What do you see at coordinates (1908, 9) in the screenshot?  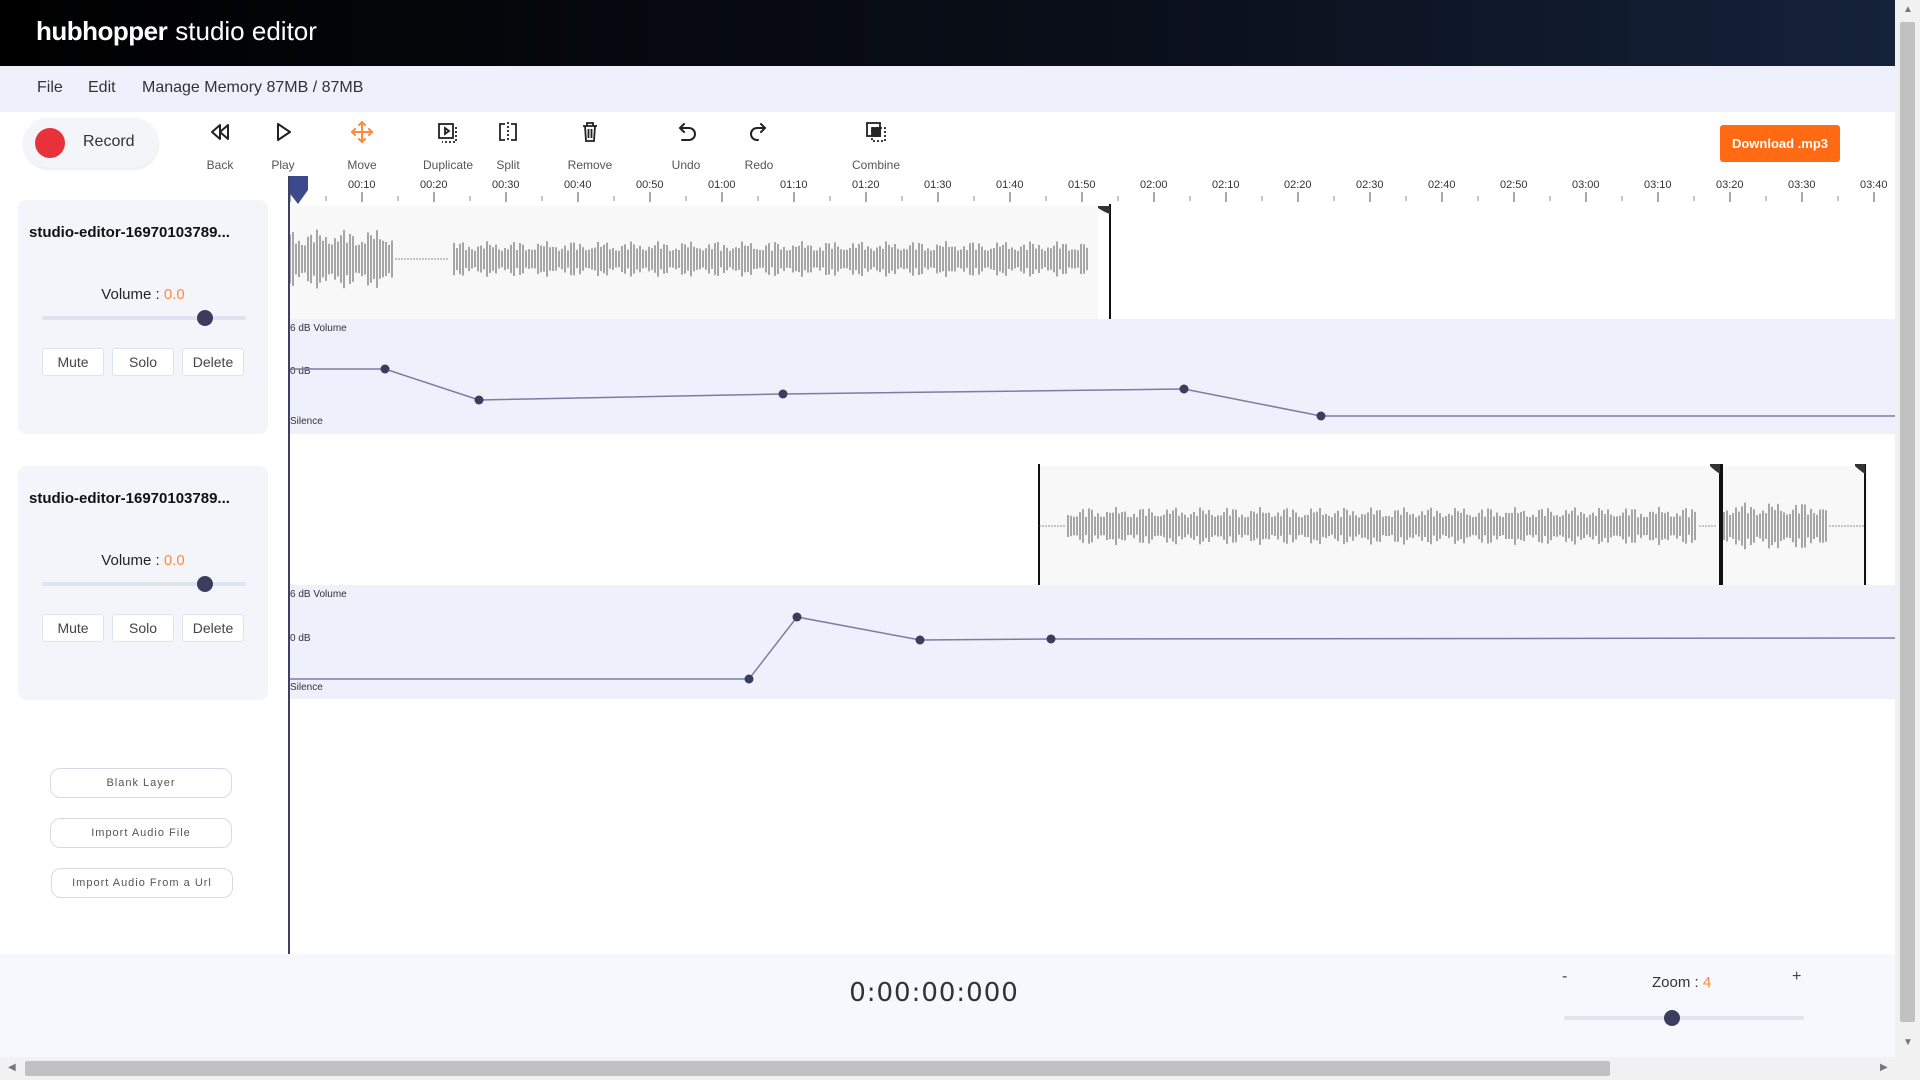 I see `scroll-up-icon: ▲` at bounding box center [1908, 9].